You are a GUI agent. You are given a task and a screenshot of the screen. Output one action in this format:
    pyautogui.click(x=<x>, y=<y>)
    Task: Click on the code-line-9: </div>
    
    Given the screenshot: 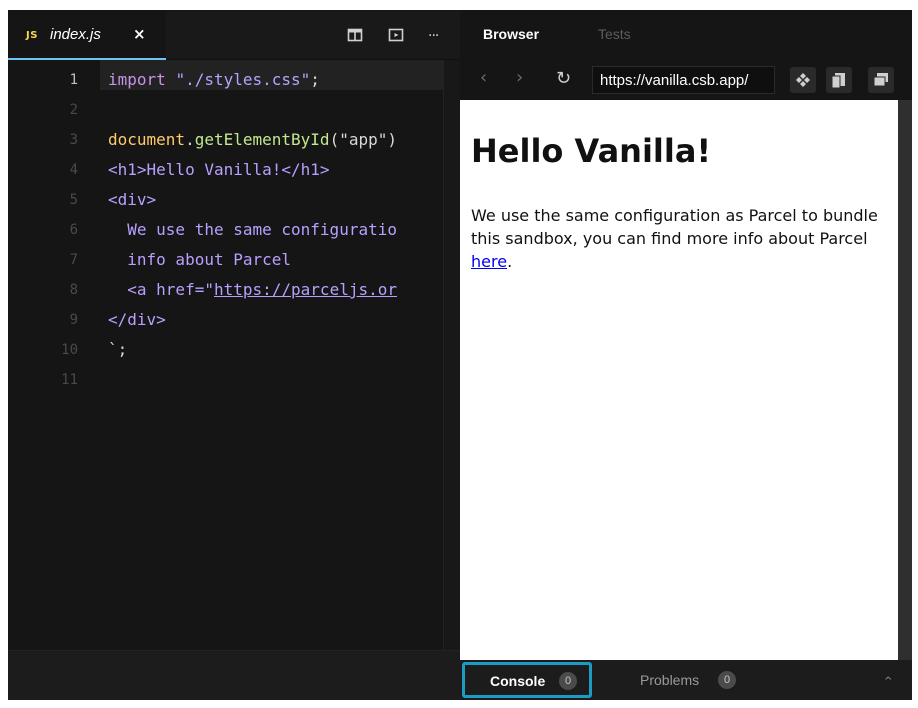 What is the action you would take?
    pyautogui.click(x=137, y=319)
    